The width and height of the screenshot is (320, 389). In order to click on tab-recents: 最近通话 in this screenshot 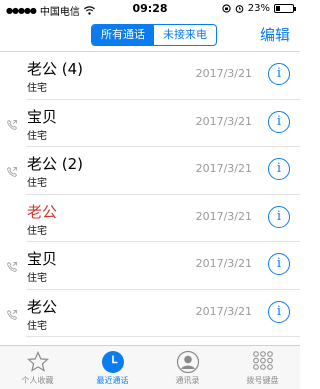, I will do `click(112, 367)`.